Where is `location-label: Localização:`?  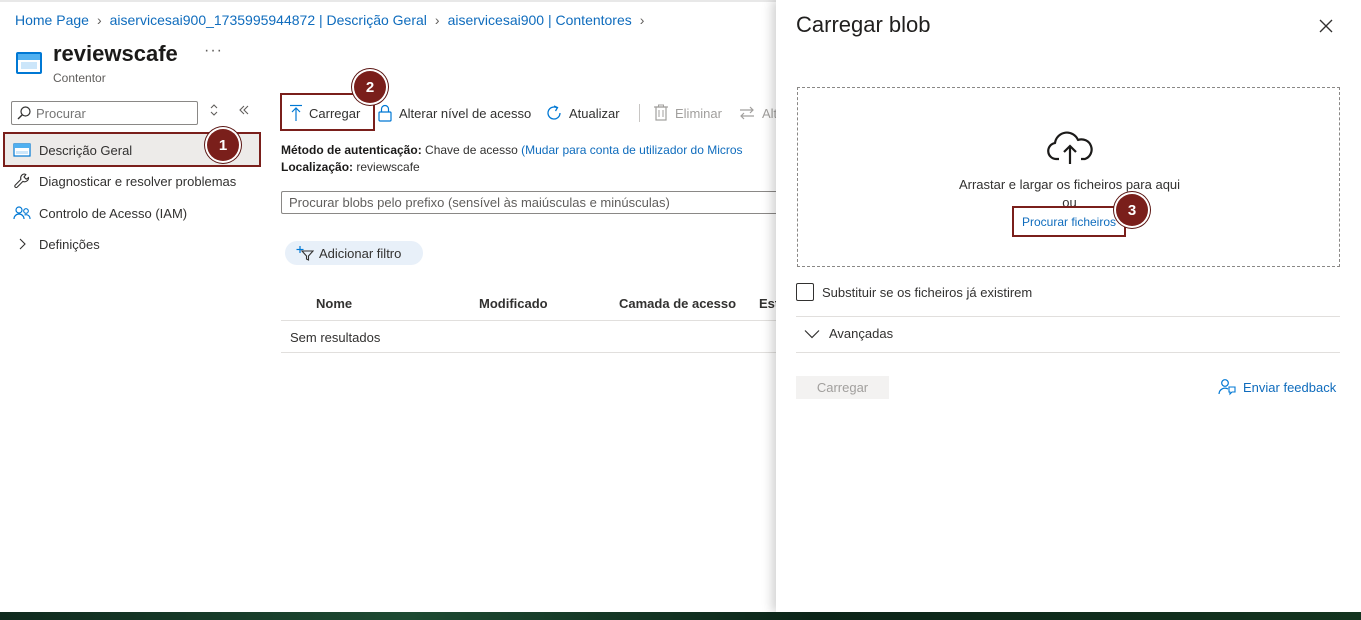
location-label: Localização: is located at coordinates (317, 167).